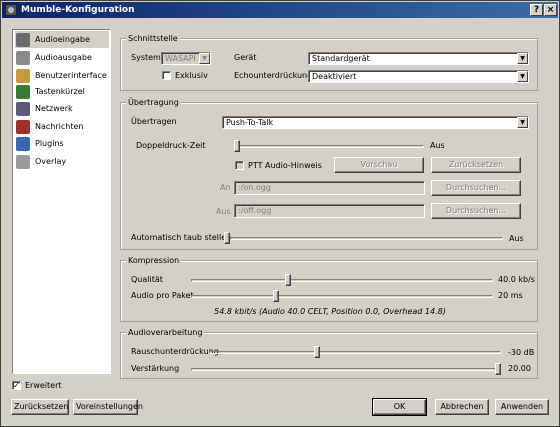  I want to click on transmit-select: Push-To-Talk ▼, so click(375, 122).